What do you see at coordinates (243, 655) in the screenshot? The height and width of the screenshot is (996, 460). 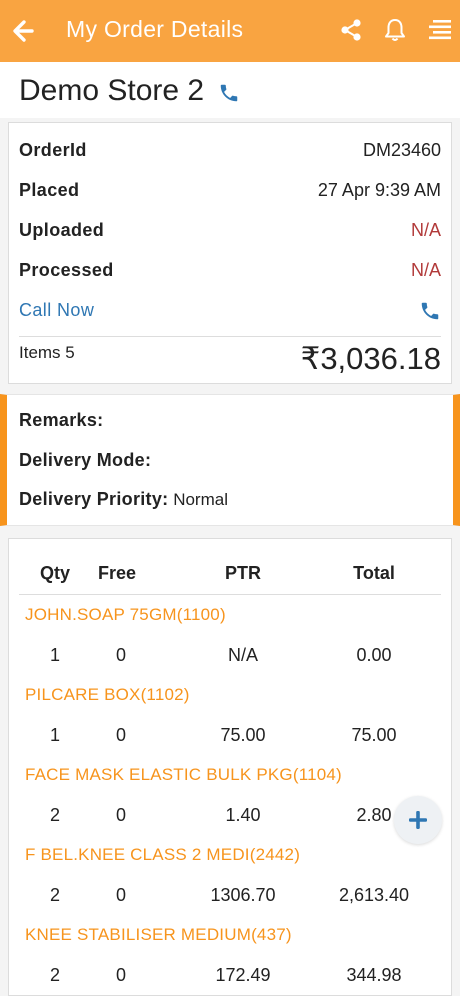 I see `cell-ptr: N/A` at bounding box center [243, 655].